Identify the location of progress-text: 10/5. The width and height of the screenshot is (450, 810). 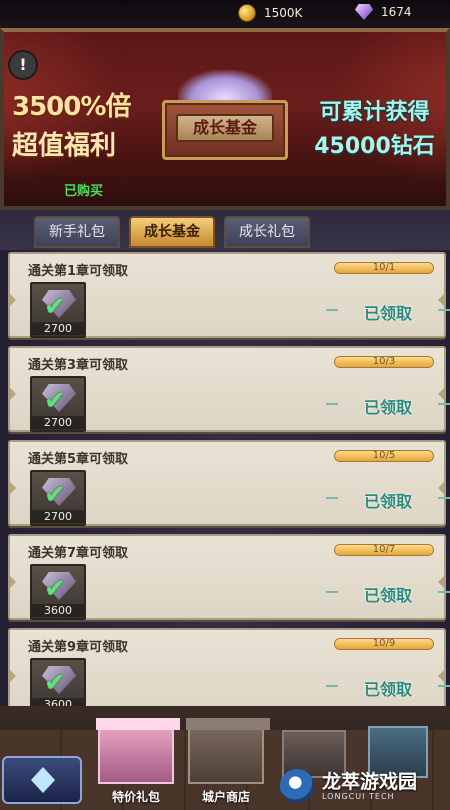
(384, 455).